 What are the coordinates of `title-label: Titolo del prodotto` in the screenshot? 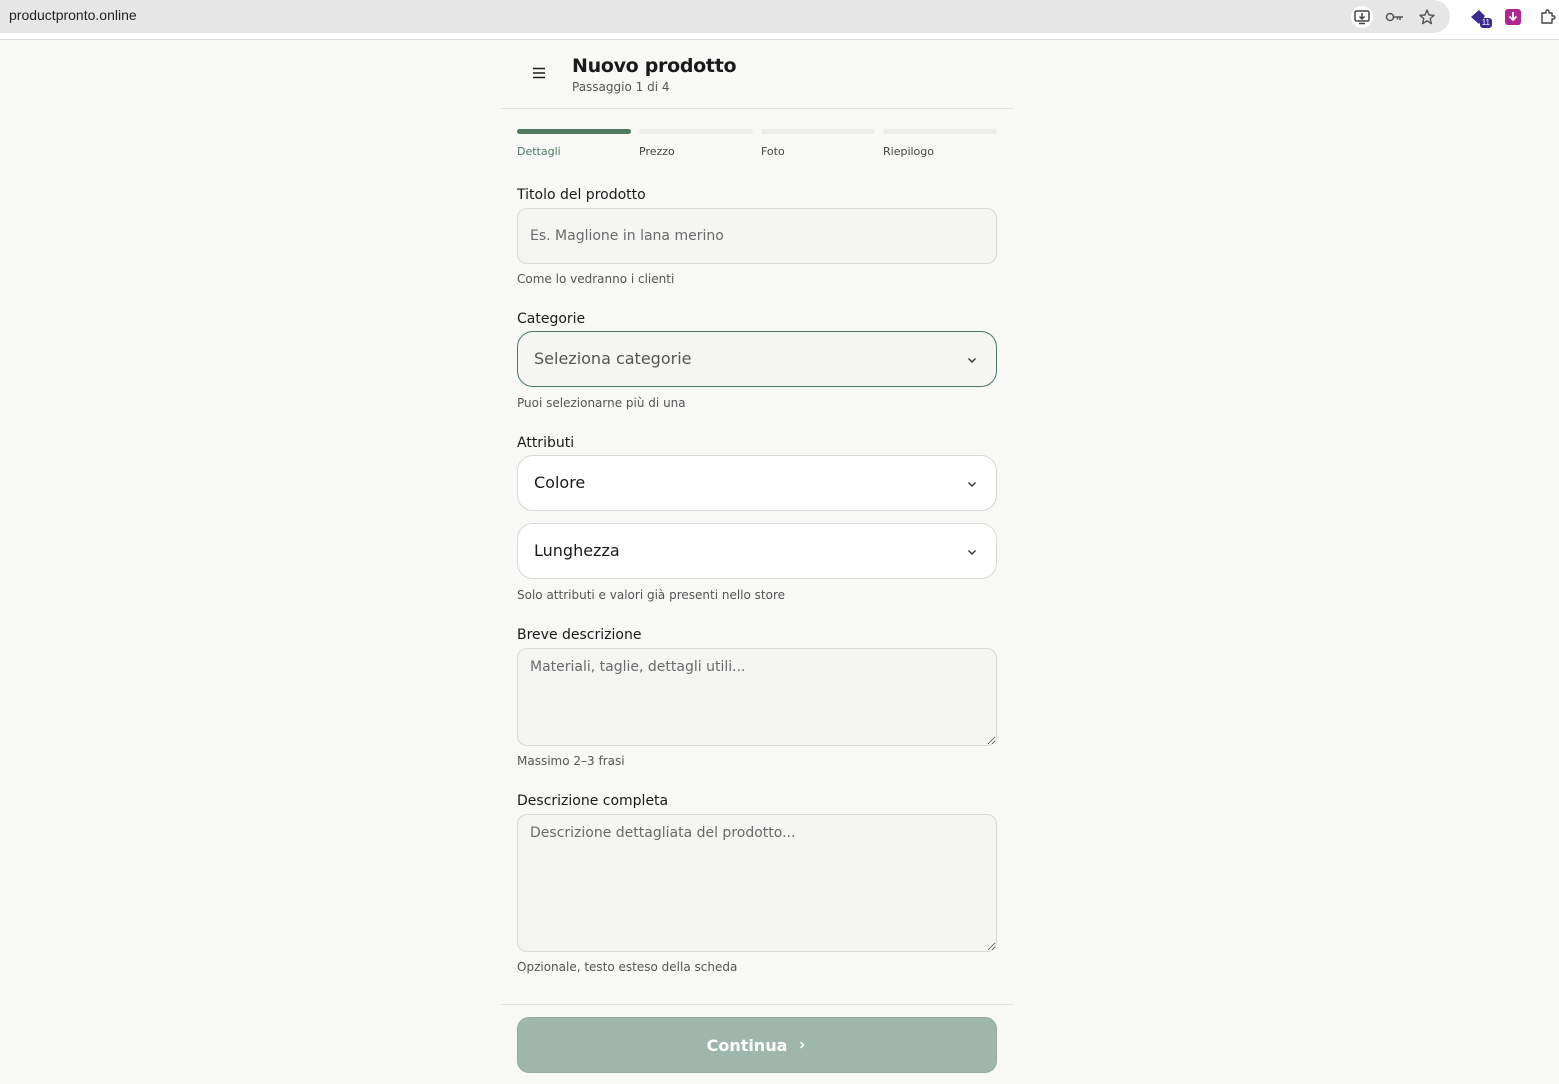 It's located at (581, 195).